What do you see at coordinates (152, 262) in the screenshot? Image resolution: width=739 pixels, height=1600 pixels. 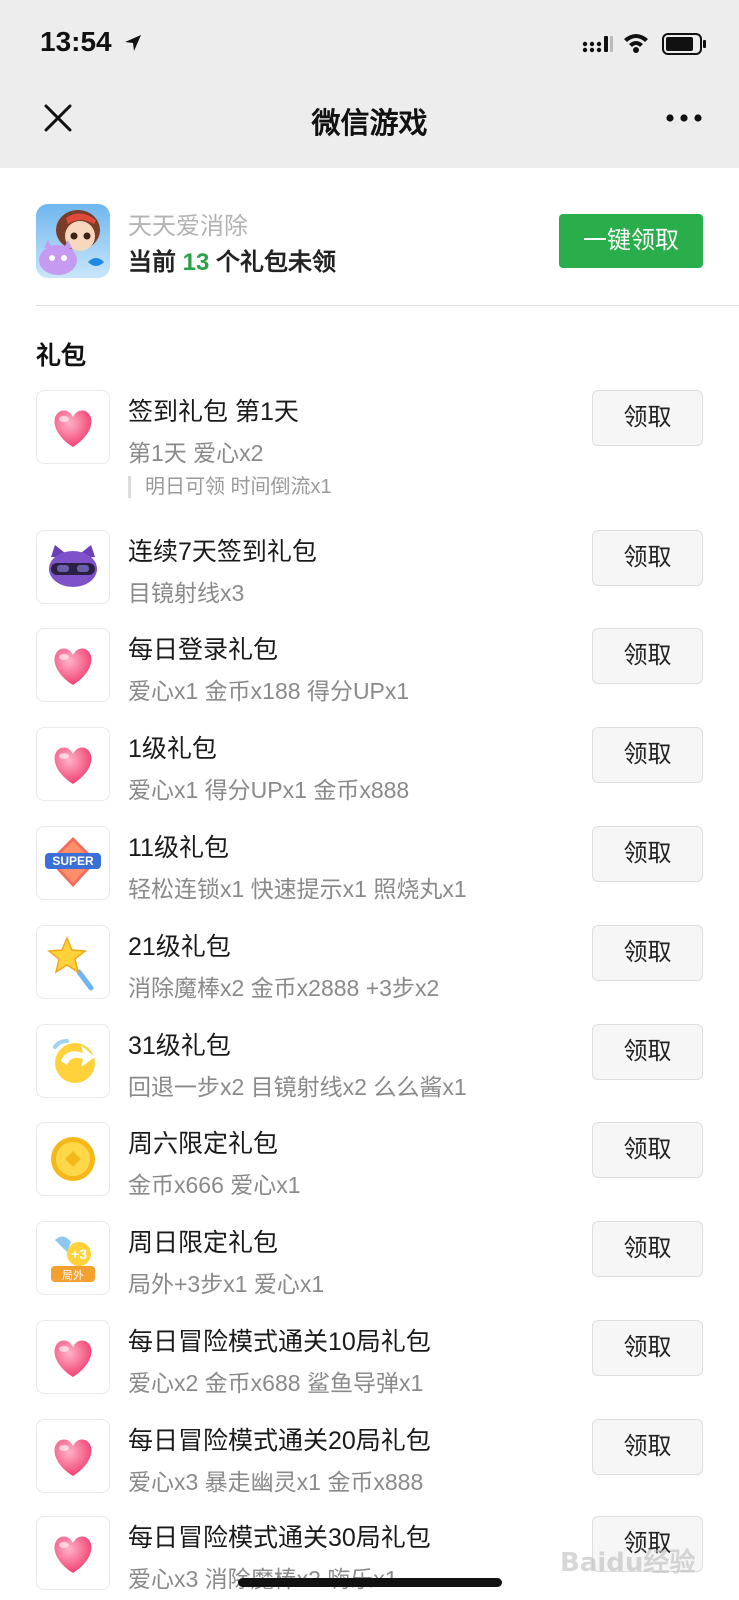 I see `pending-prefix: 当前` at bounding box center [152, 262].